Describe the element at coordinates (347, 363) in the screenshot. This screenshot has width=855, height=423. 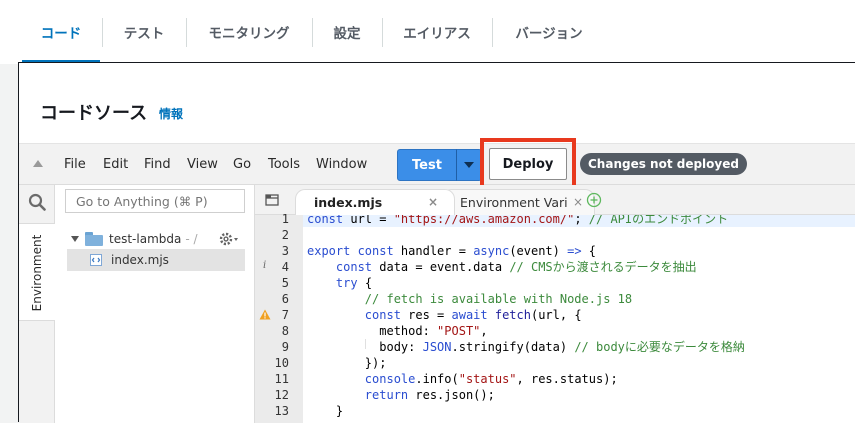
I see `code-line: });` at that location.